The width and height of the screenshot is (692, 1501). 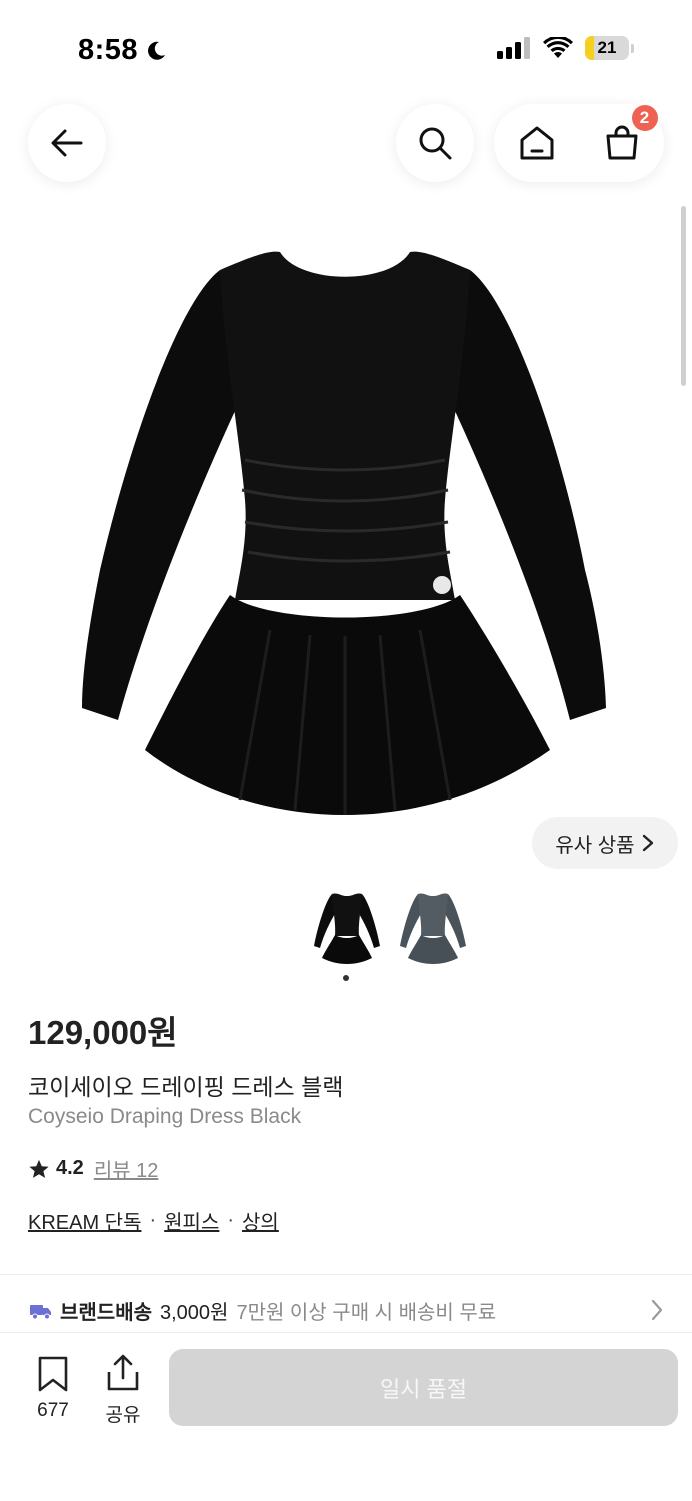 I want to click on rating-row: 4.2 리뷰 12, so click(x=93, y=1168).